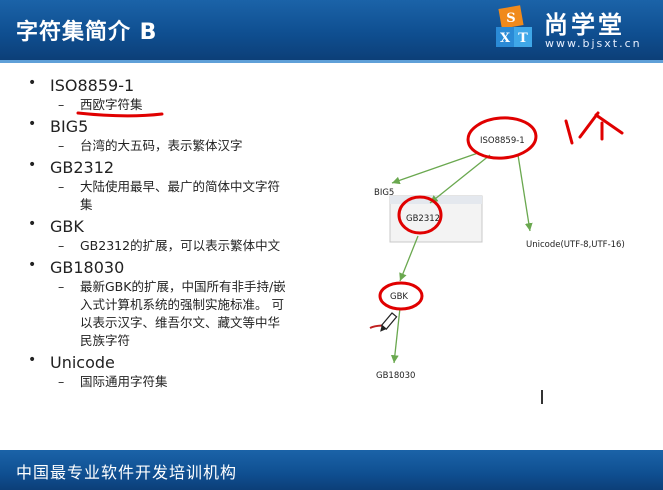 This screenshot has width=663, height=490. What do you see at coordinates (82, 167) in the screenshot?
I see `charset-name: GB2312` at bounding box center [82, 167].